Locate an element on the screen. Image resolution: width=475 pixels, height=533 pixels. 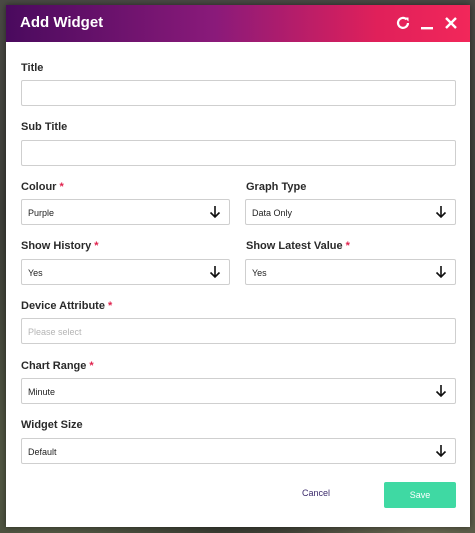
save-button-label: Save is located at coordinates (420, 495).